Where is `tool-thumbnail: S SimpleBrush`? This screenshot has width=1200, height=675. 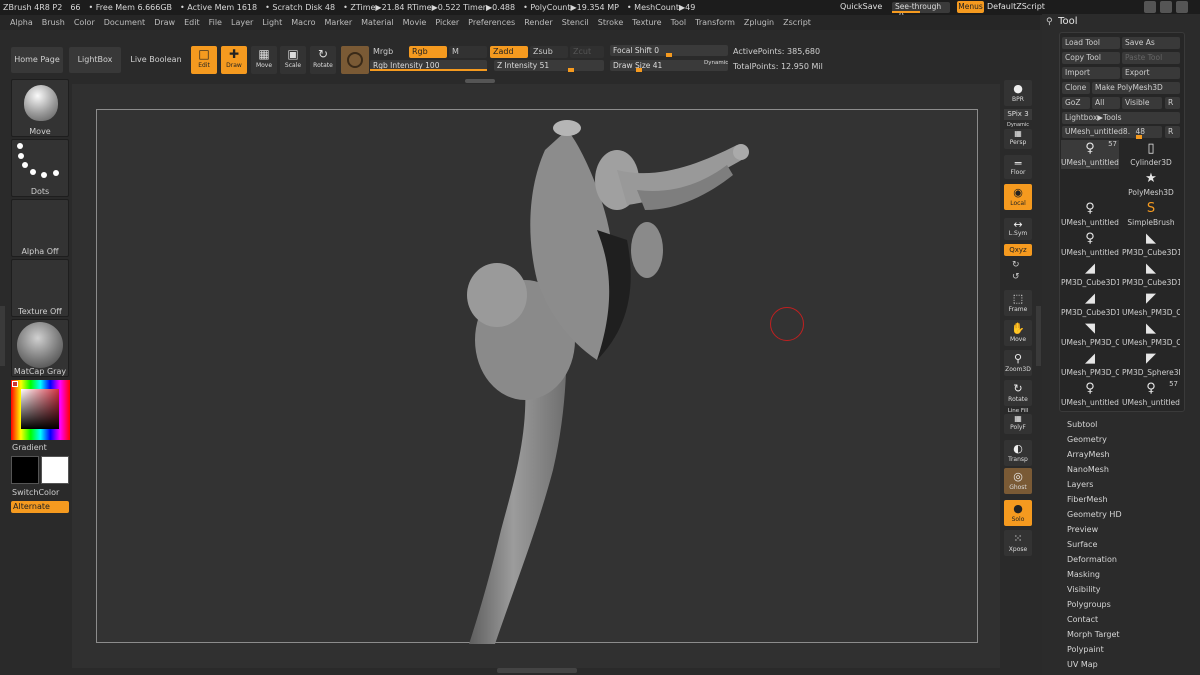
tool-thumbnail: S SimpleBrush is located at coordinates (1151, 214).